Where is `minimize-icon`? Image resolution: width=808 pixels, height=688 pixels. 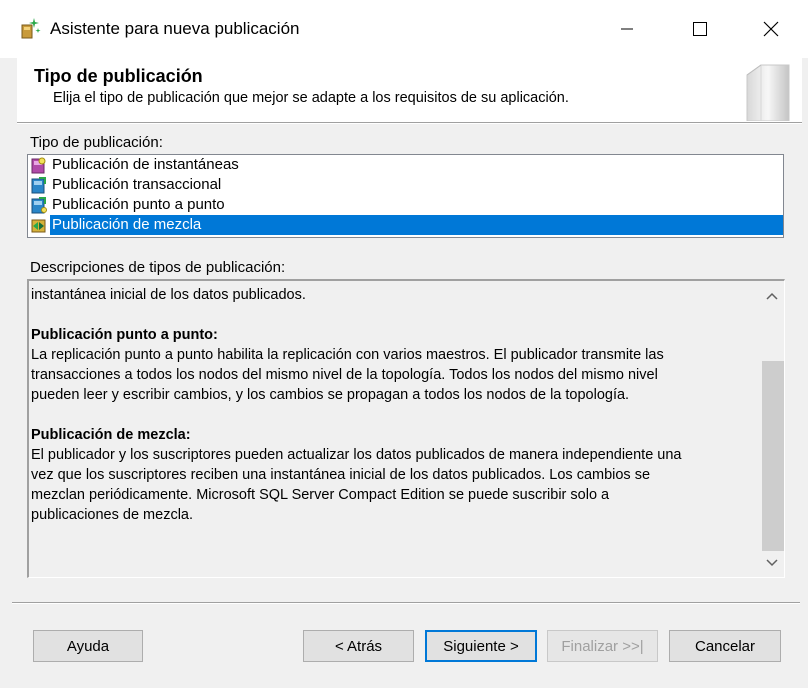
minimize-icon is located at coordinates (627, 29).